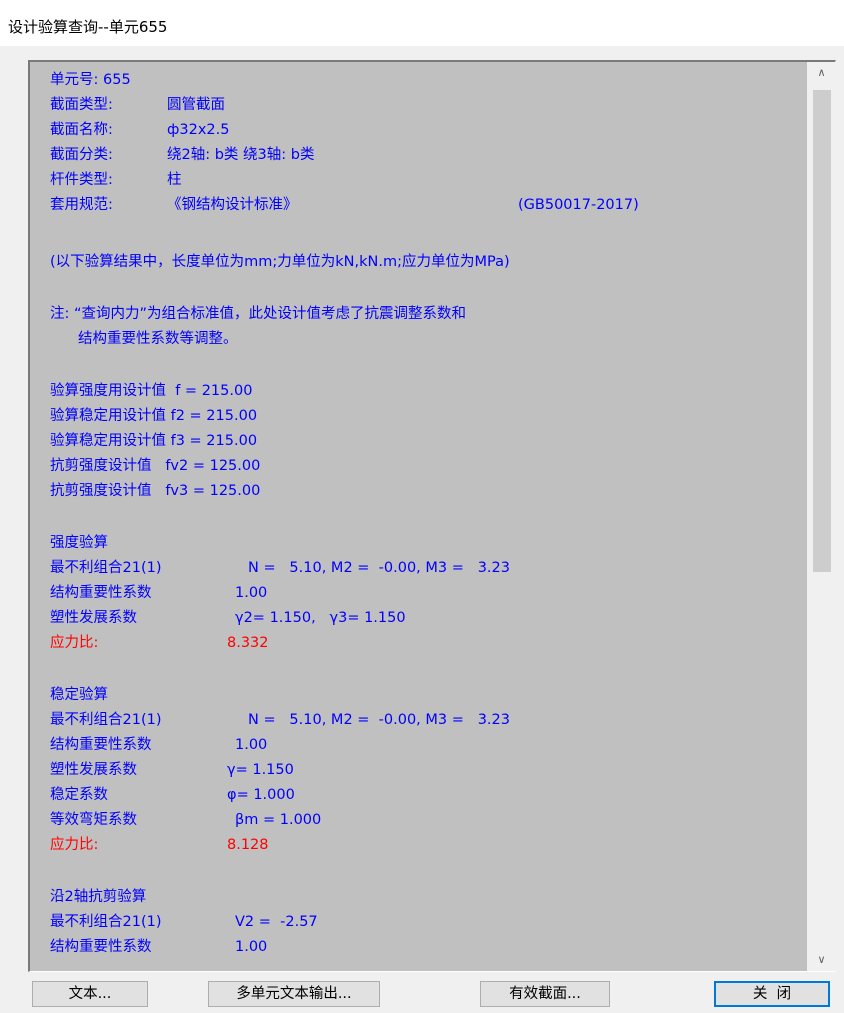  What do you see at coordinates (158, 947) in the screenshot?
I see `line-shear-importance: 结构重要性系数 1.00` at bounding box center [158, 947].